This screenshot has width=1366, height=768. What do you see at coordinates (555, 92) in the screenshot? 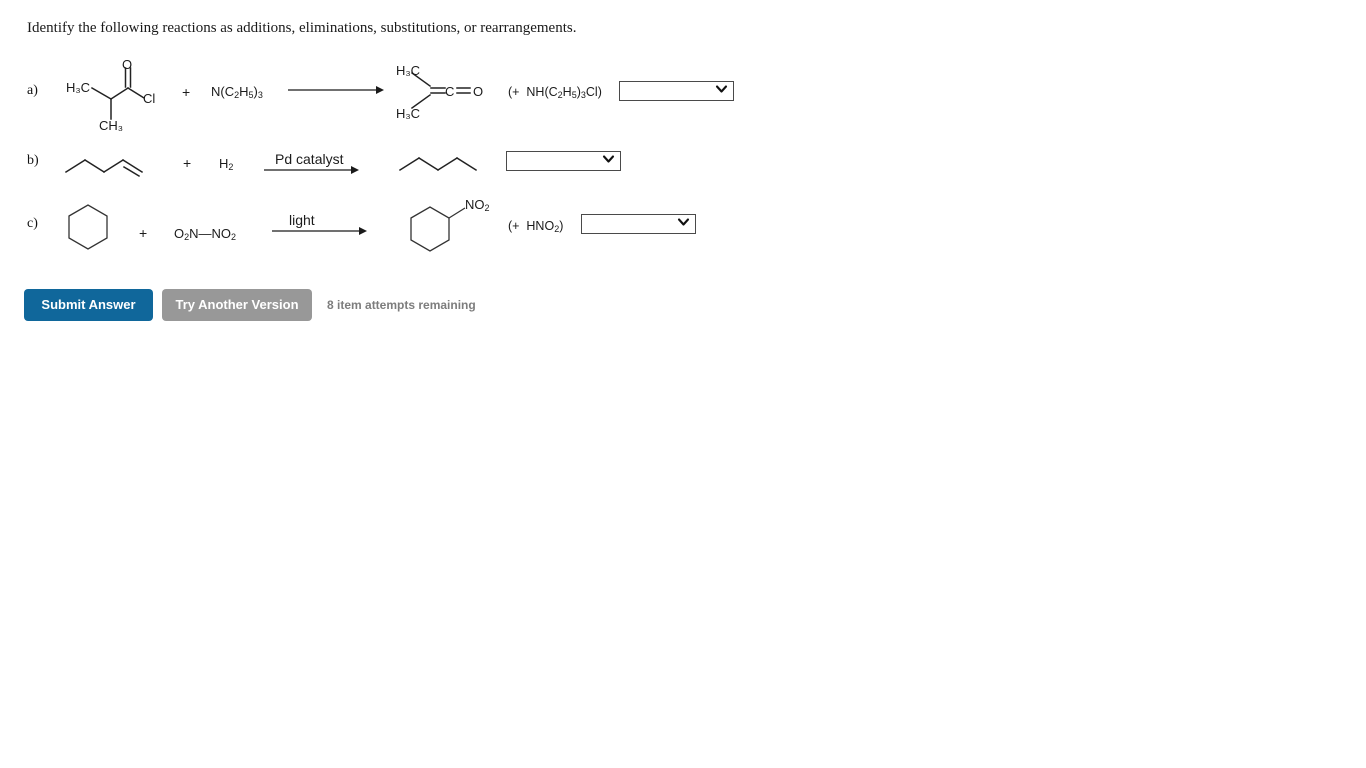
I see `byproduct-a: (+ NH(C2H5)3Cl)` at bounding box center [555, 92].